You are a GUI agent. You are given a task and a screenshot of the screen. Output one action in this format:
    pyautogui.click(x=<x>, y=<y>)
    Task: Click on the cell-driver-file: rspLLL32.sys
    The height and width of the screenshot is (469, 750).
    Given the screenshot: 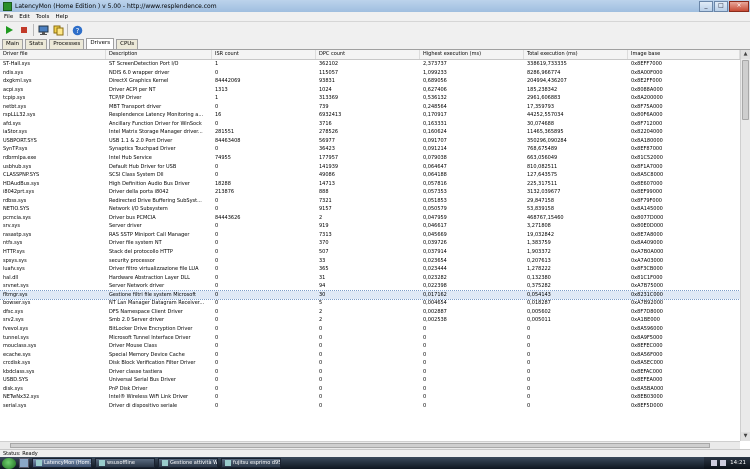 What is the action you would take?
    pyautogui.click(x=19, y=115)
    